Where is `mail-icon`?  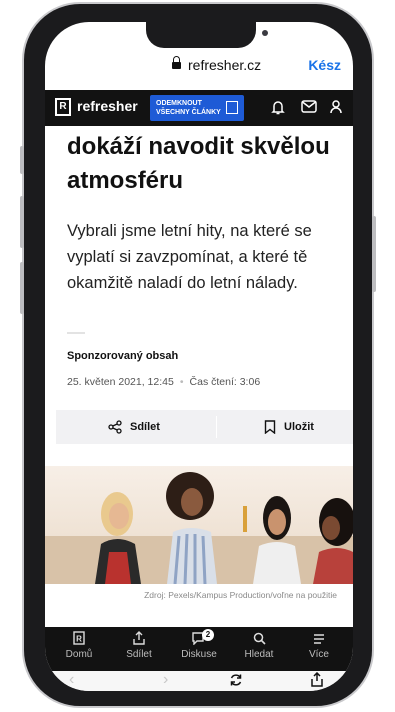
mail-icon is located at coordinates (309, 108).